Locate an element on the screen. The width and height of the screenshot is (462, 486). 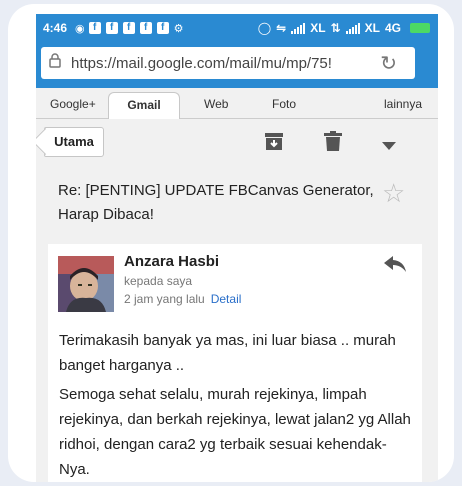
avatar is located at coordinates (86, 284).